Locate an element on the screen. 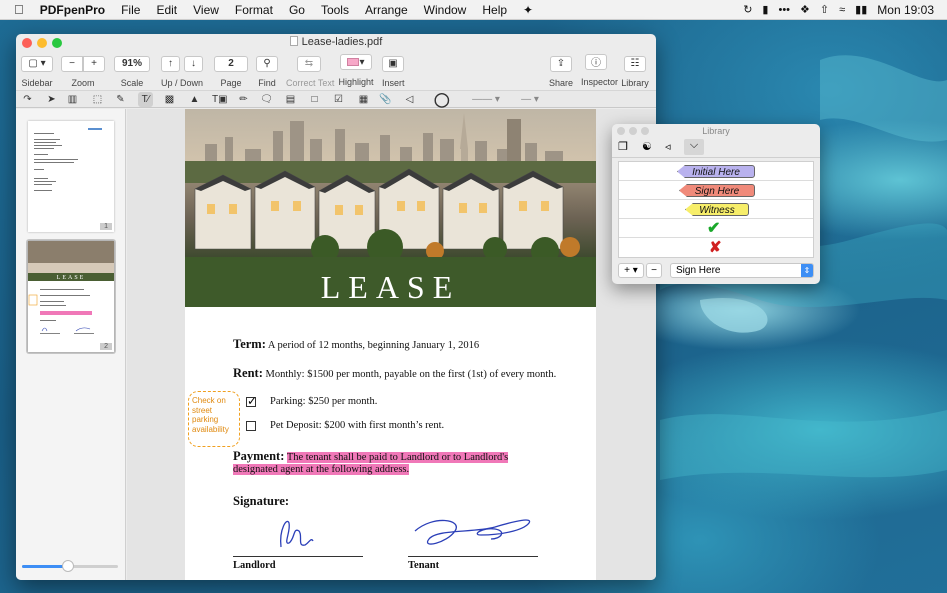 This screenshot has width=947, height=593. callout-note: Check on street parking availability is located at coordinates (214, 419).